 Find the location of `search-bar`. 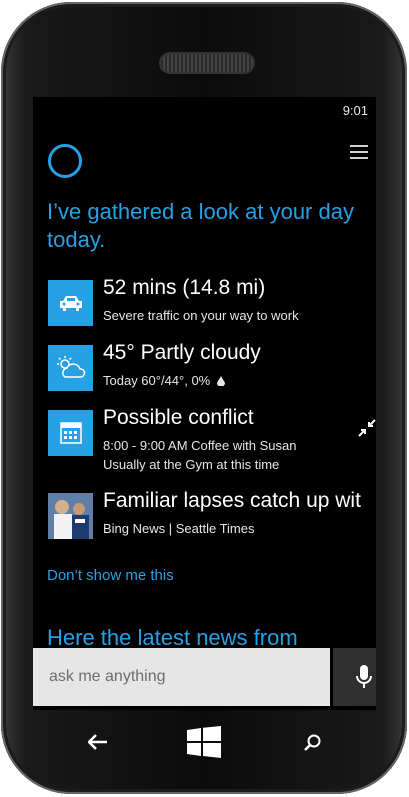

search-bar is located at coordinates (181, 677).